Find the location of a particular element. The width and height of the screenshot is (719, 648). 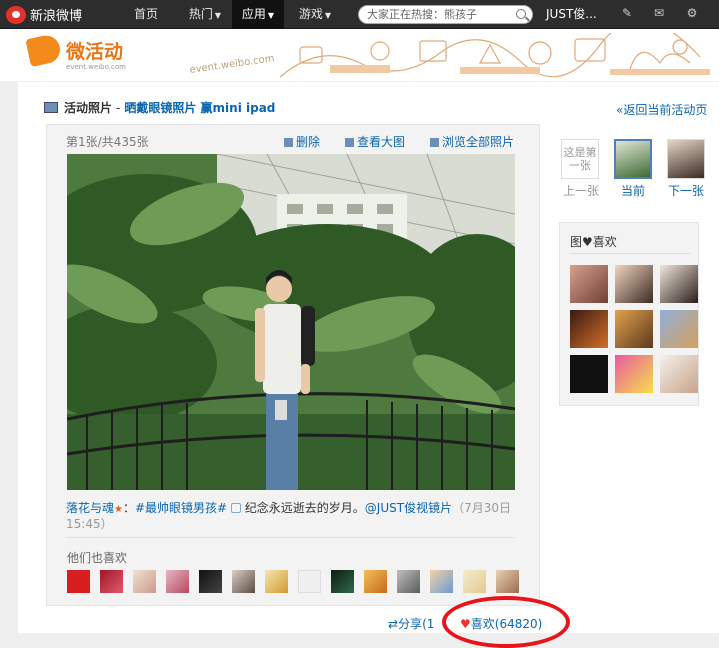

logo-text: 新浪微博 is located at coordinates (56, 16).